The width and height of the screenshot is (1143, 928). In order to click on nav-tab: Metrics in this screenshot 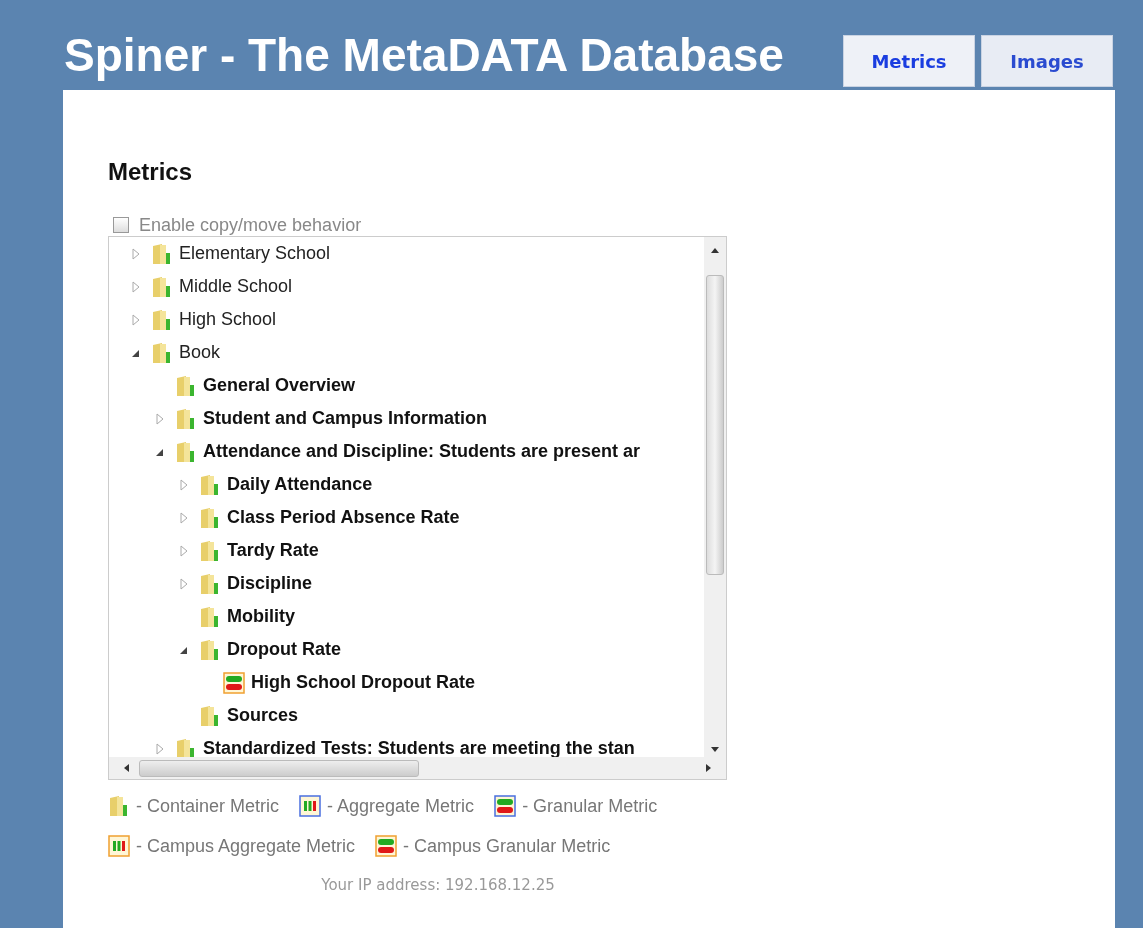, I will do `click(909, 61)`.